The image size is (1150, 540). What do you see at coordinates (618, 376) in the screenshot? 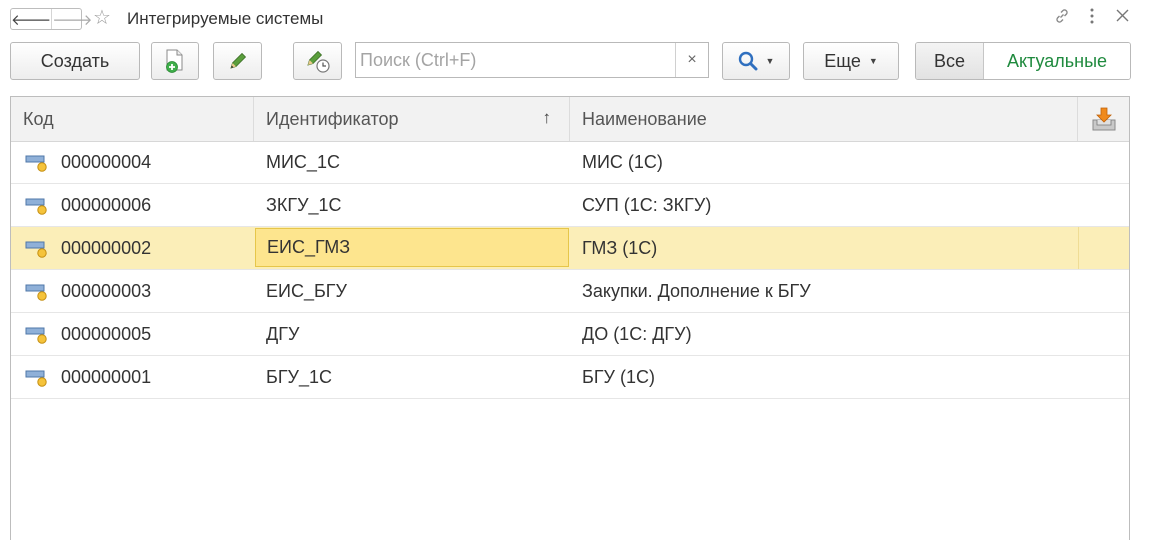
I see `cell-name: БГУ (1С)` at bounding box center [618, 376].